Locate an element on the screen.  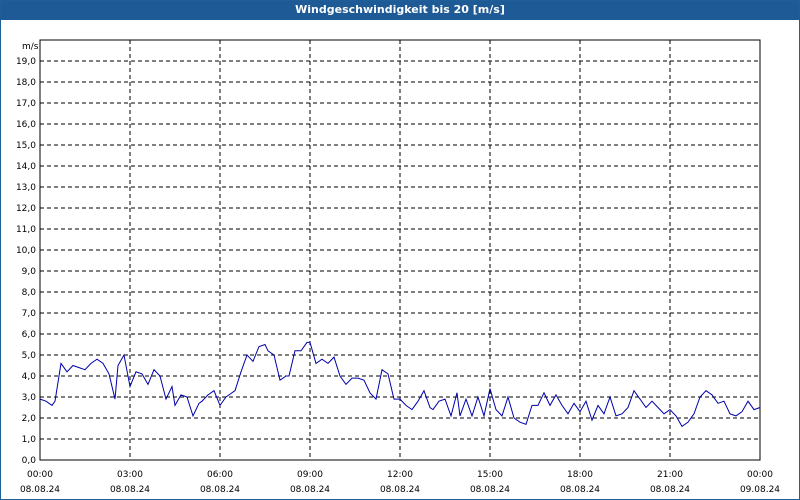
y-tick-label: 0,0 is located at coordinates (29, 461).